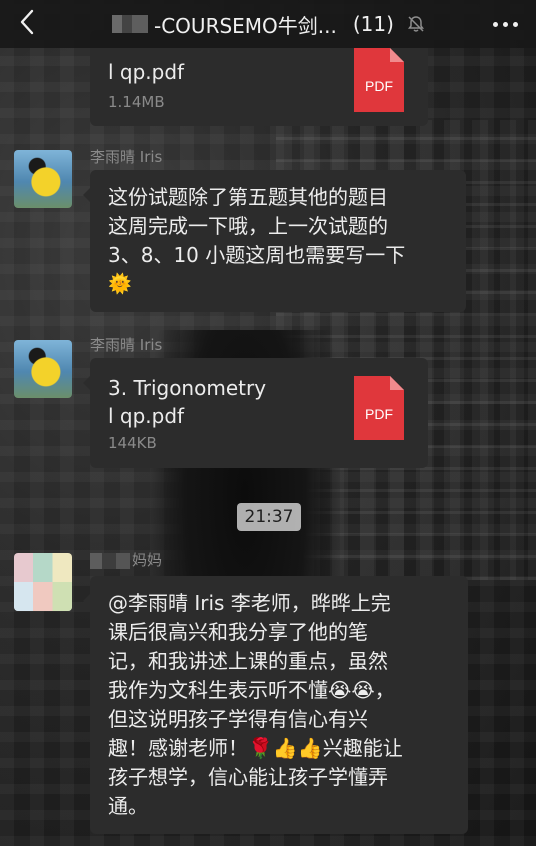 The width and height of the screenshot is (536, 846). Describe the element at coordinates (146, 72) in the screenshot. I see `file-name: l qp.pdf` at that location.